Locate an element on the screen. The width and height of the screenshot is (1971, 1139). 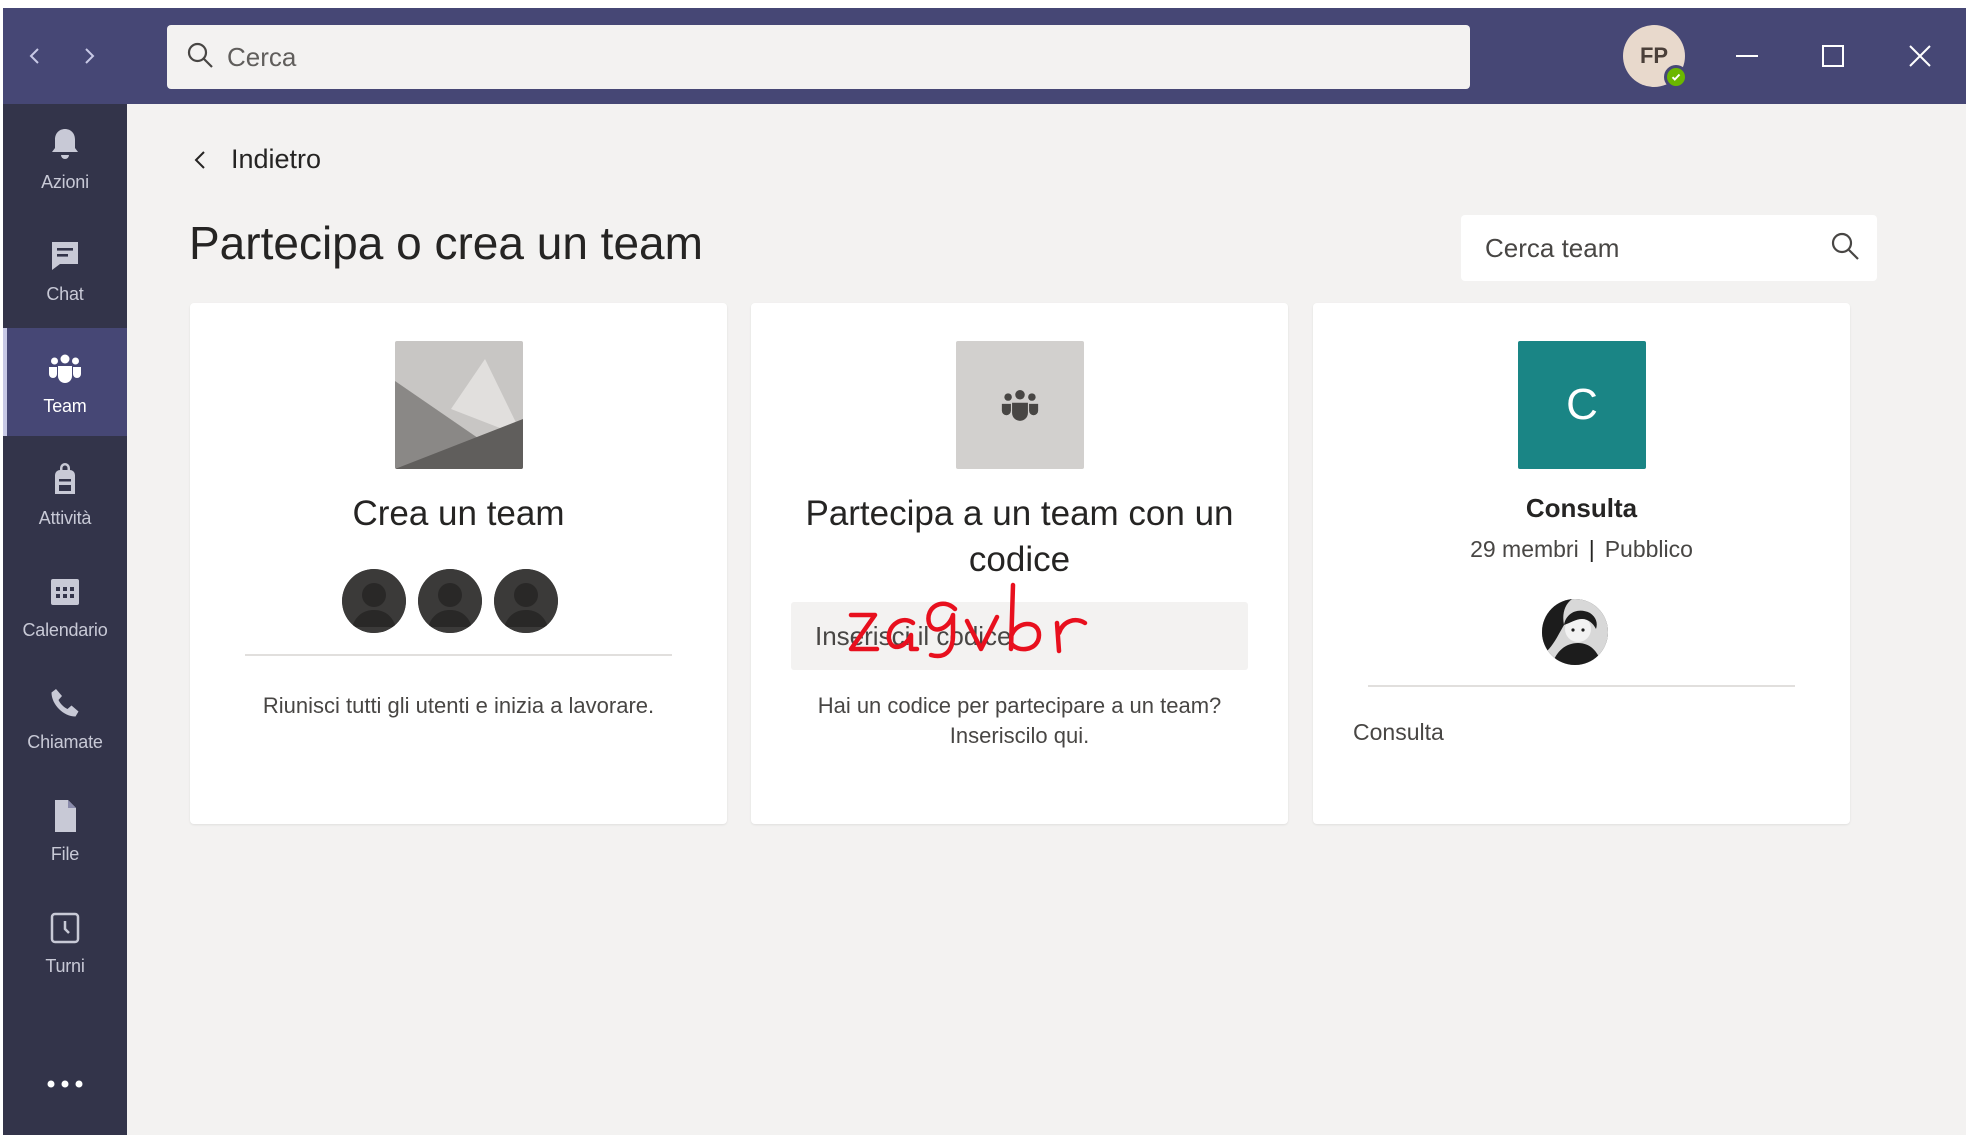
global-search is located at coordinates (818, 57).